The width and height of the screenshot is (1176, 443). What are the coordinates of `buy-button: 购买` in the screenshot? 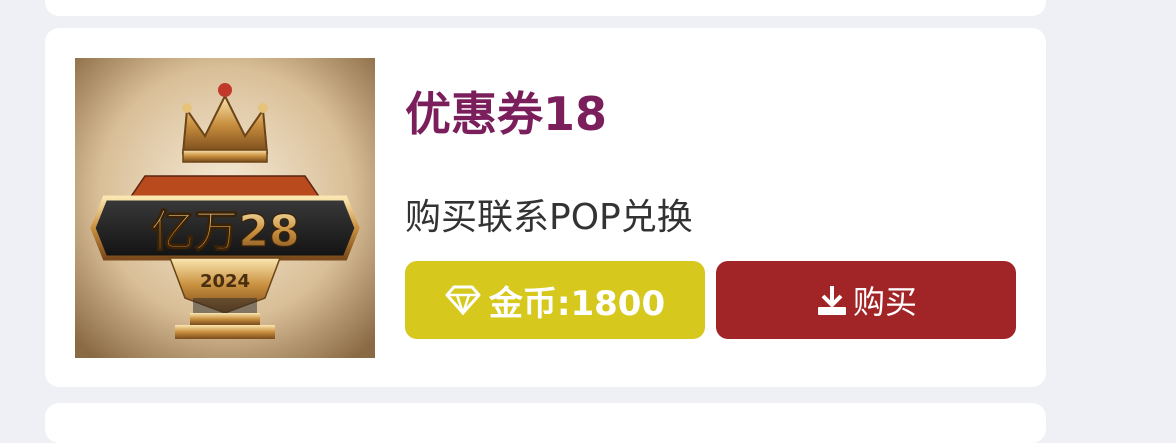 It's located at (866, 300).